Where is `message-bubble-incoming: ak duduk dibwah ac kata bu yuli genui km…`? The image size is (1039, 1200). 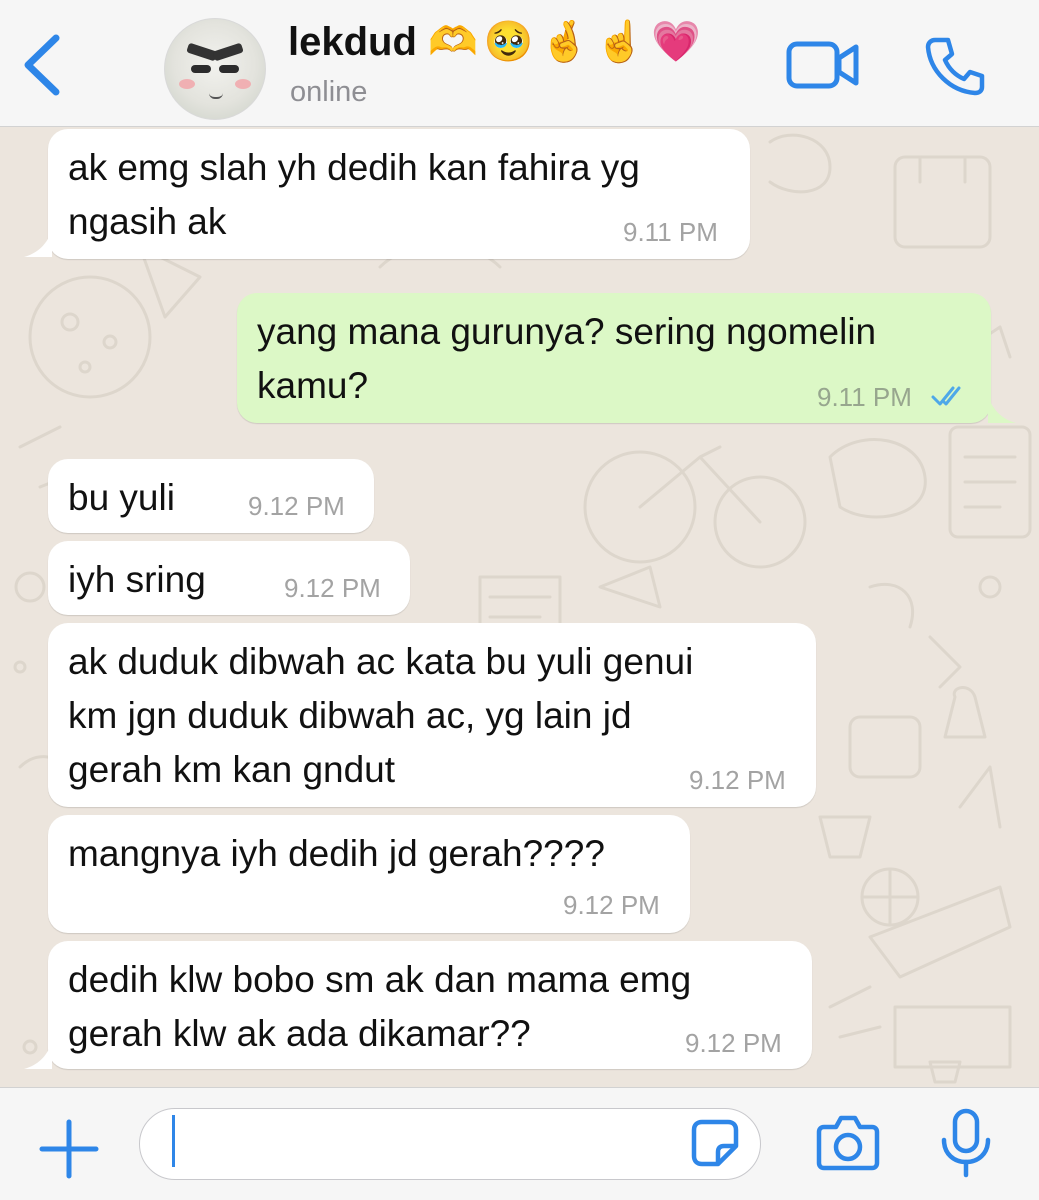 message-bubble-incoming: ak duduk dibwah ac kata bu yuli genui km… is located at coordinates (432, 715).